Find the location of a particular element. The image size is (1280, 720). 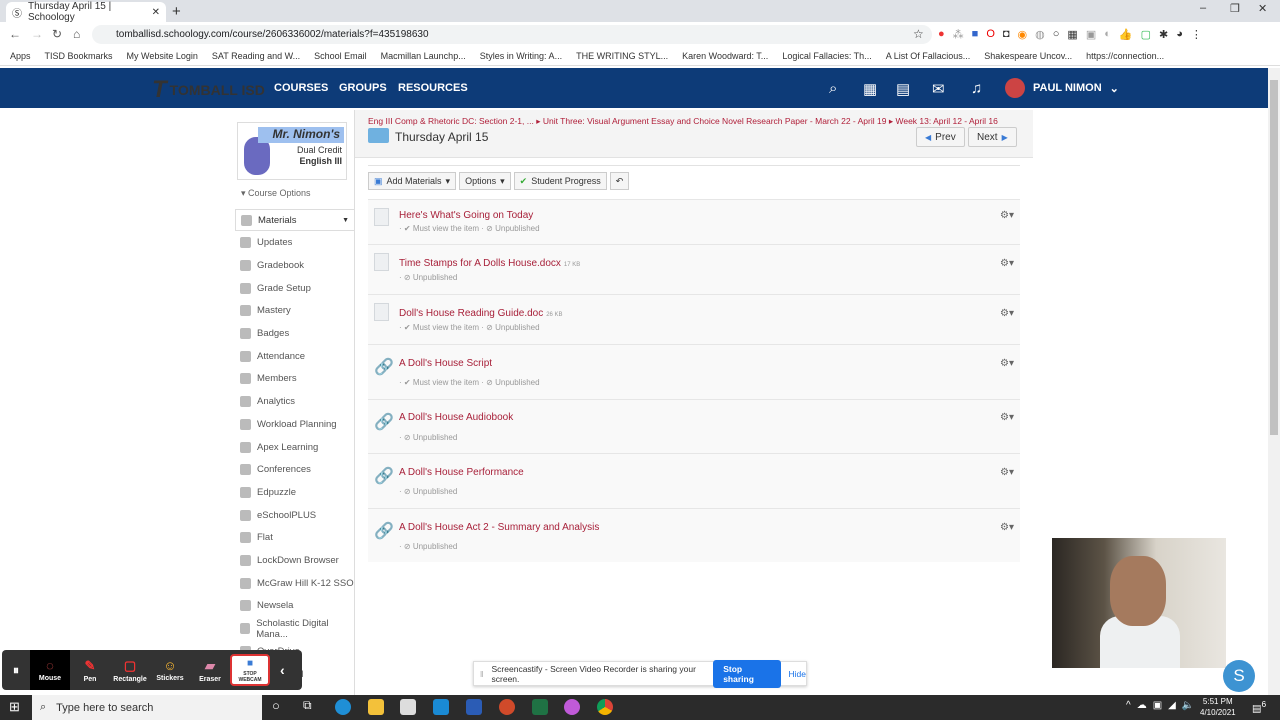

itunes-icon is located at coordinates (572, 707).